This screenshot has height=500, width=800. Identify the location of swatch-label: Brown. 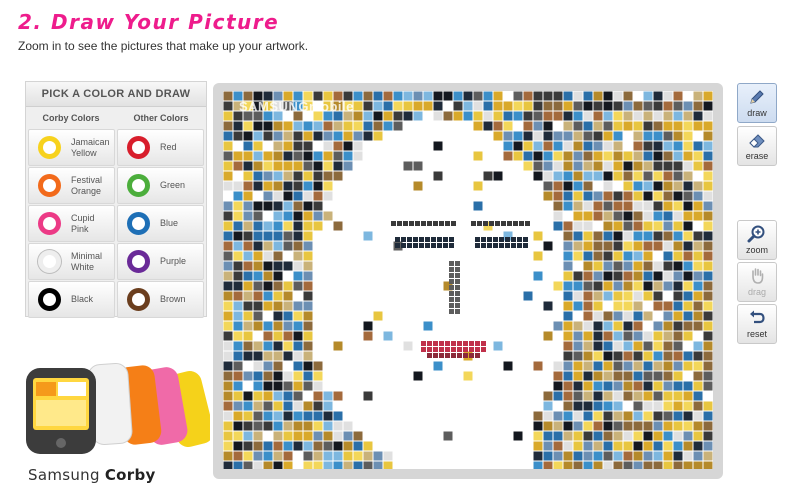
(173, 299).